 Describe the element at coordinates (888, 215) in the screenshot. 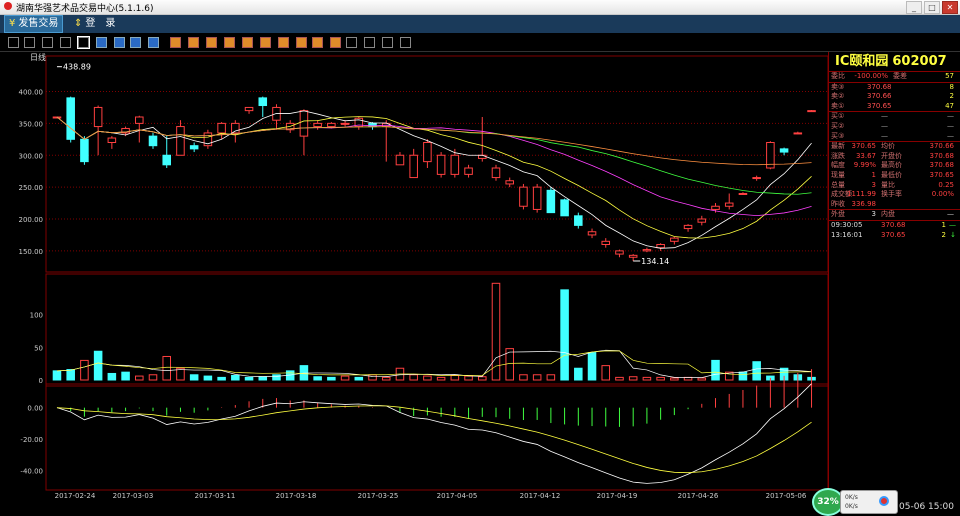

I see `inner-label: 内盘` at that location.